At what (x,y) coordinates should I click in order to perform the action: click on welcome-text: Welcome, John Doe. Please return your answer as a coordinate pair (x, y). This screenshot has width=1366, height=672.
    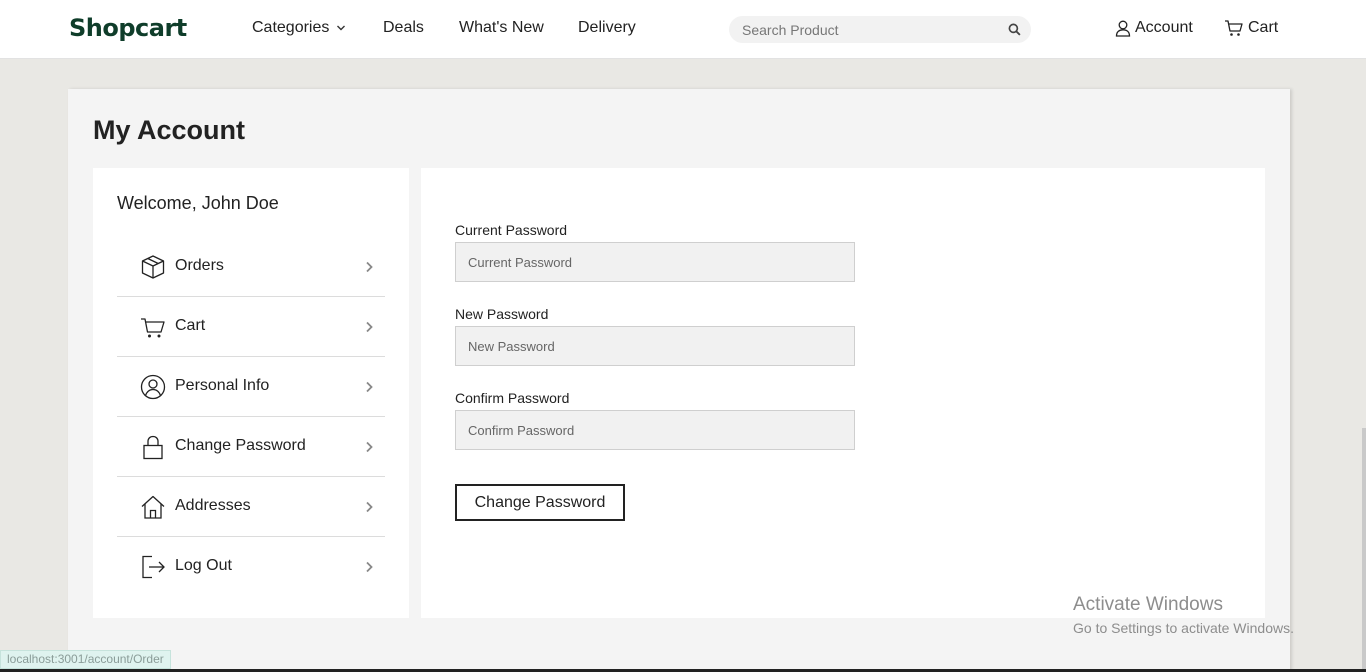
    Looking at the image, I should click on (198, 203).